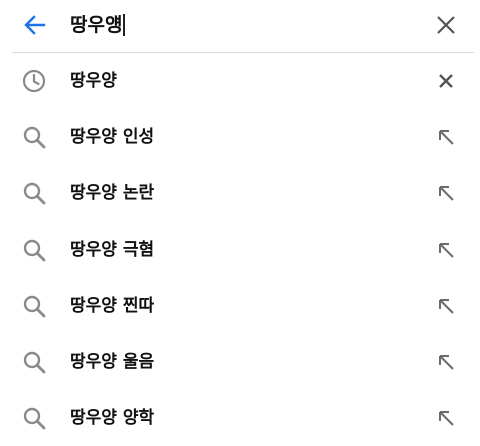 The width and height of the screenshot is (480, 446). I want to click on search-bar: 땅우얭, so click(240, 26).